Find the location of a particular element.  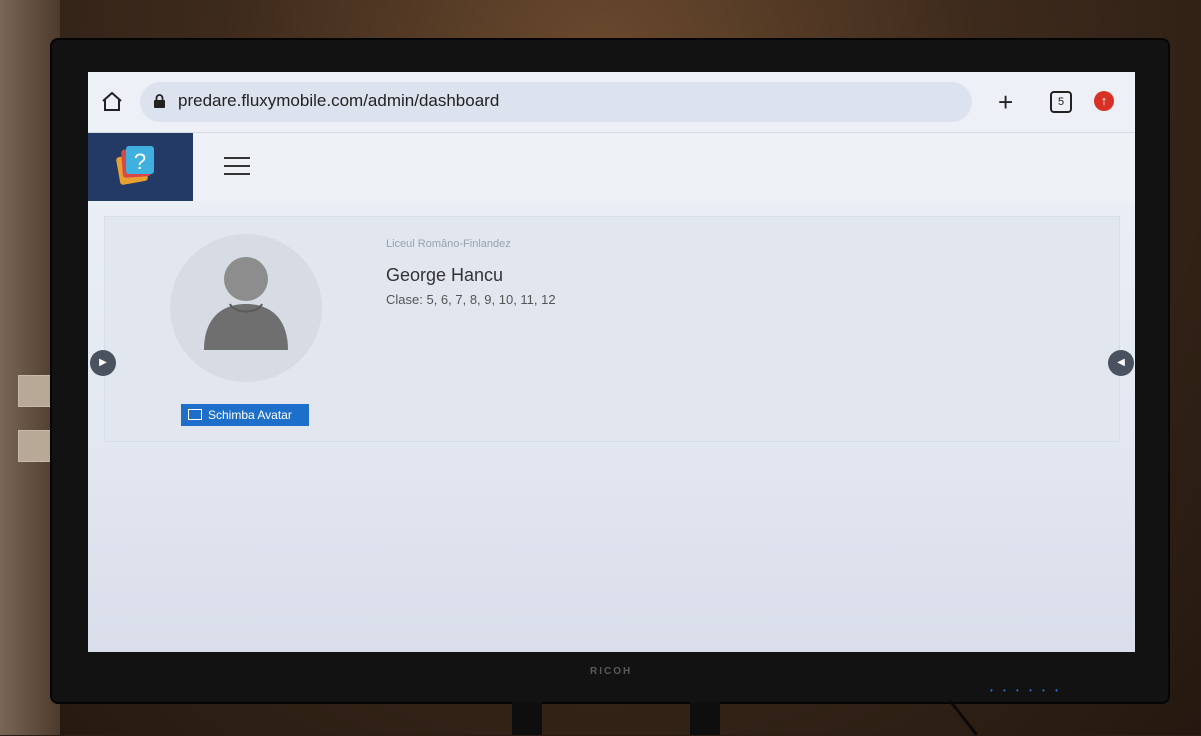

school-name: Liceul Româno-Finlandez is located at coordinates (448, 244).